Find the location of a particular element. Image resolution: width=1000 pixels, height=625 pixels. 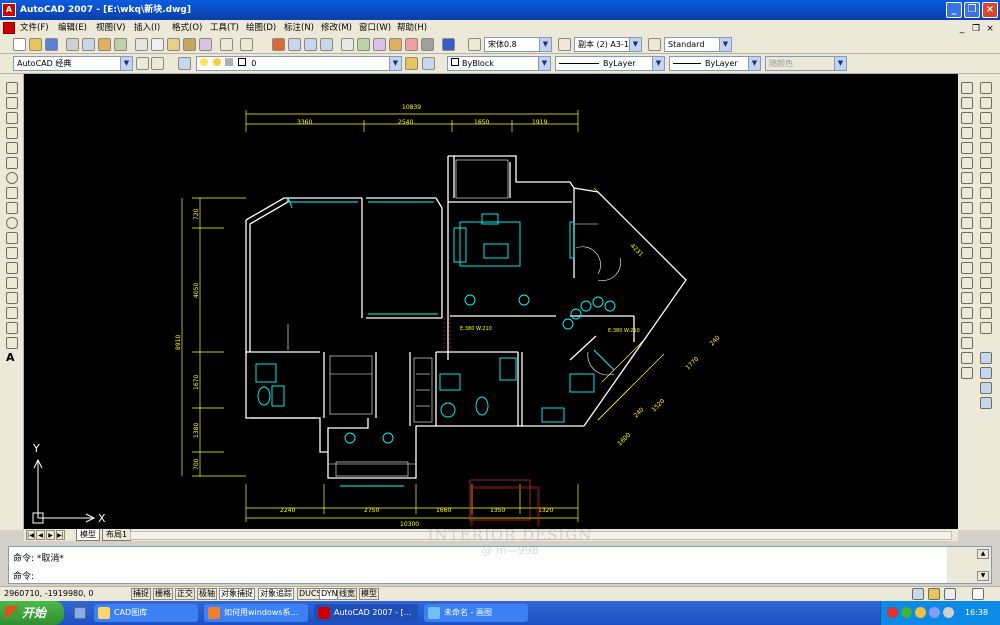

point-icon is located at coordinates (12, 283).